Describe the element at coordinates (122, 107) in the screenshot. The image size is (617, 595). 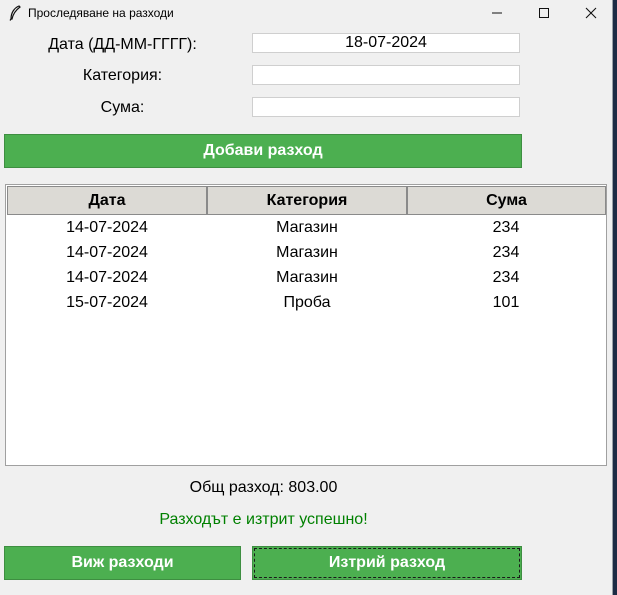
I see `amount-label: Сума:` at that location.